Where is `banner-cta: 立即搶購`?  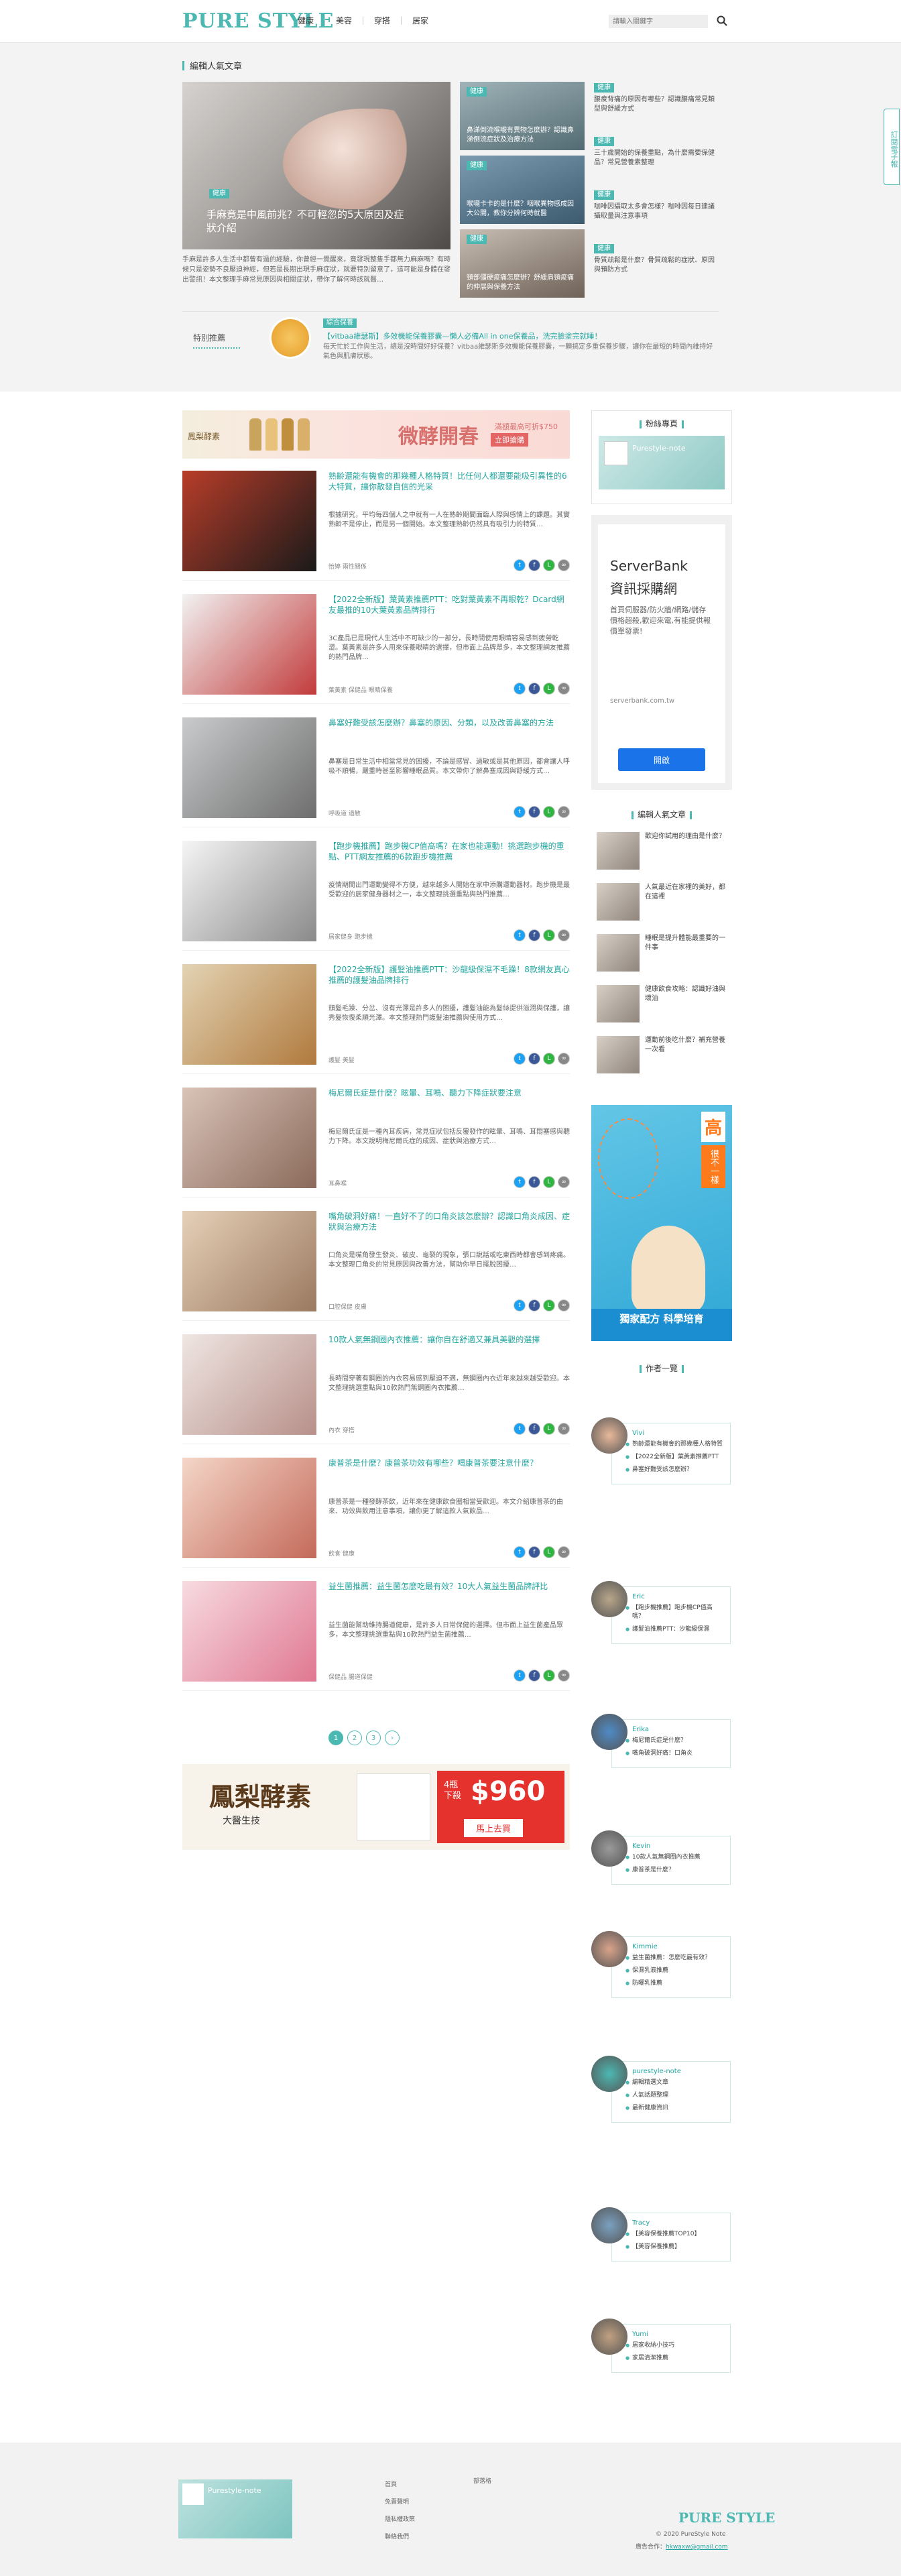
banner-cta: 立即搶購 is located at coordinates (509, 440).